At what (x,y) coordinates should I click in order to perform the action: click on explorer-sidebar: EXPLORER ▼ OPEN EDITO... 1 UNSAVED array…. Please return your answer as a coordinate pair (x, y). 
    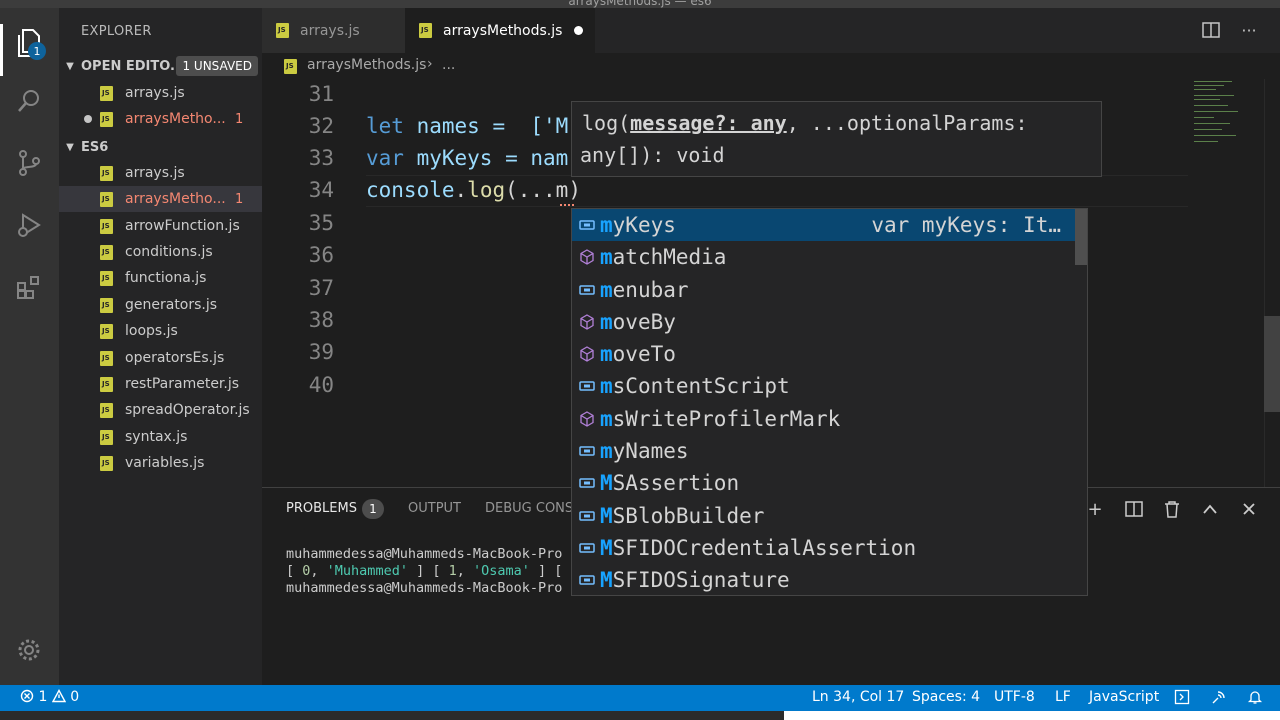
    Looking at the image, I should click on (160, 346).